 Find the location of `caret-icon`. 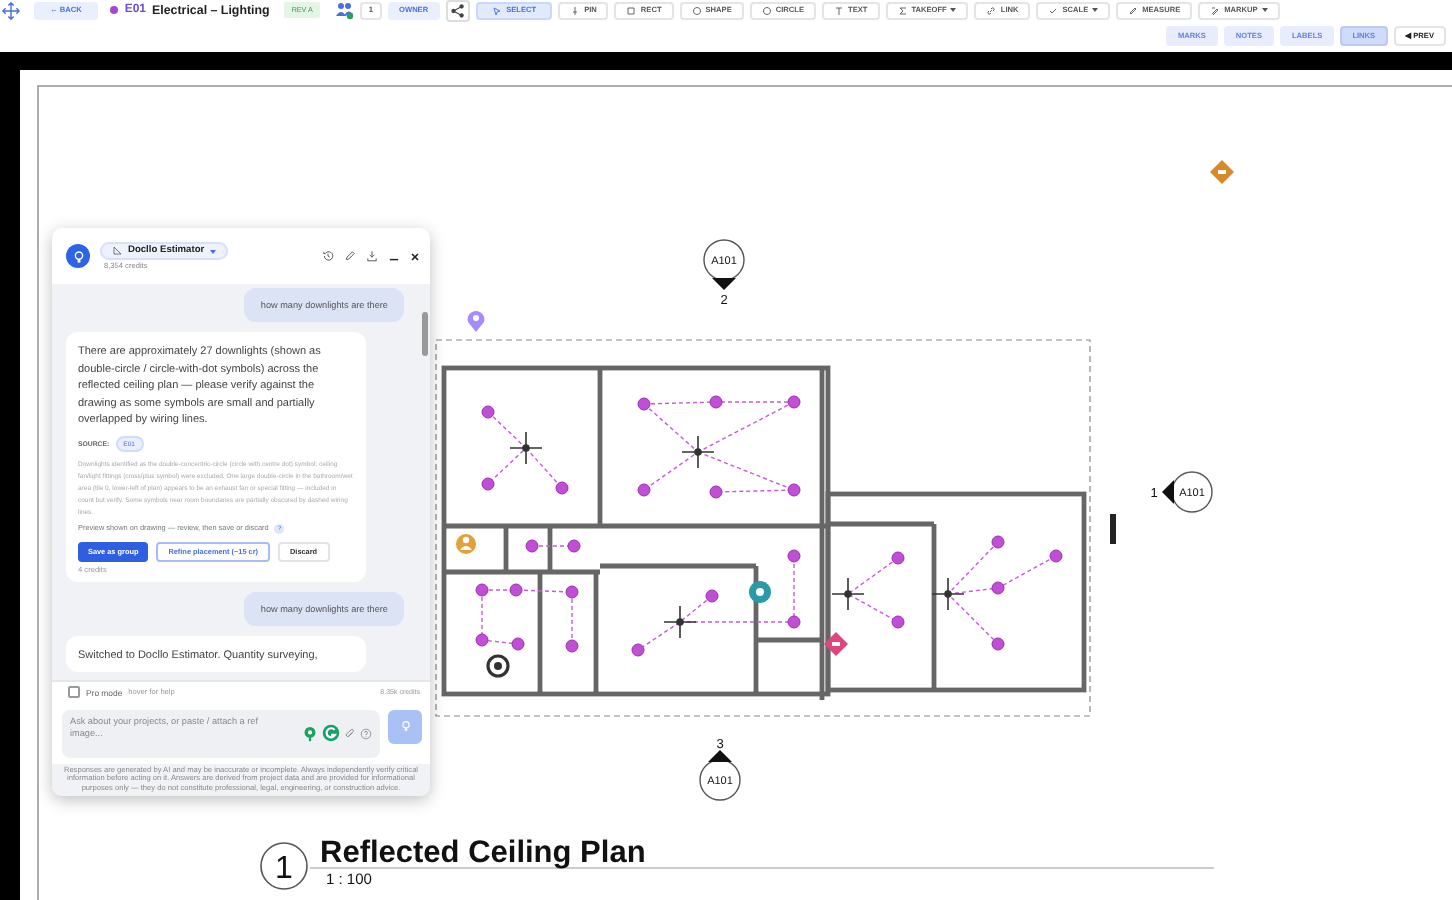

caret-icon is located at coordinates (213, 251).